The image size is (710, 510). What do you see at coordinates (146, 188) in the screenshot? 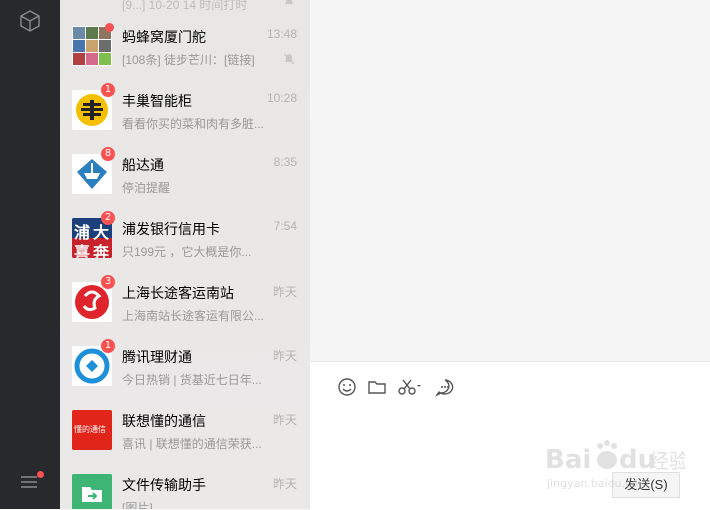
I see `chat-preview: 停泊提醒` at bounding box center [146, 188].